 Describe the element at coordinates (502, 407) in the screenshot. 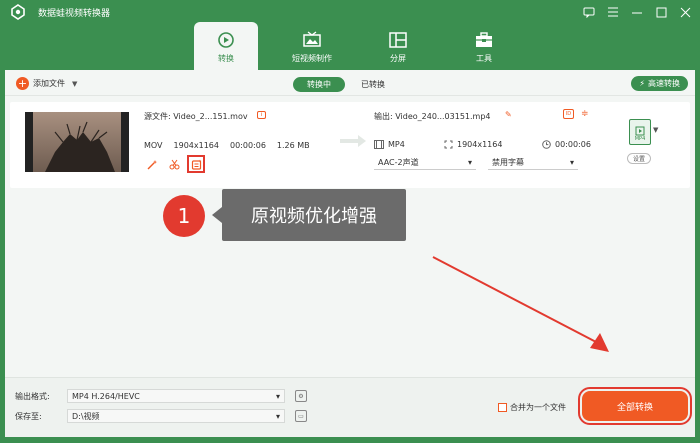

I see `merge-checkbox` at that location.